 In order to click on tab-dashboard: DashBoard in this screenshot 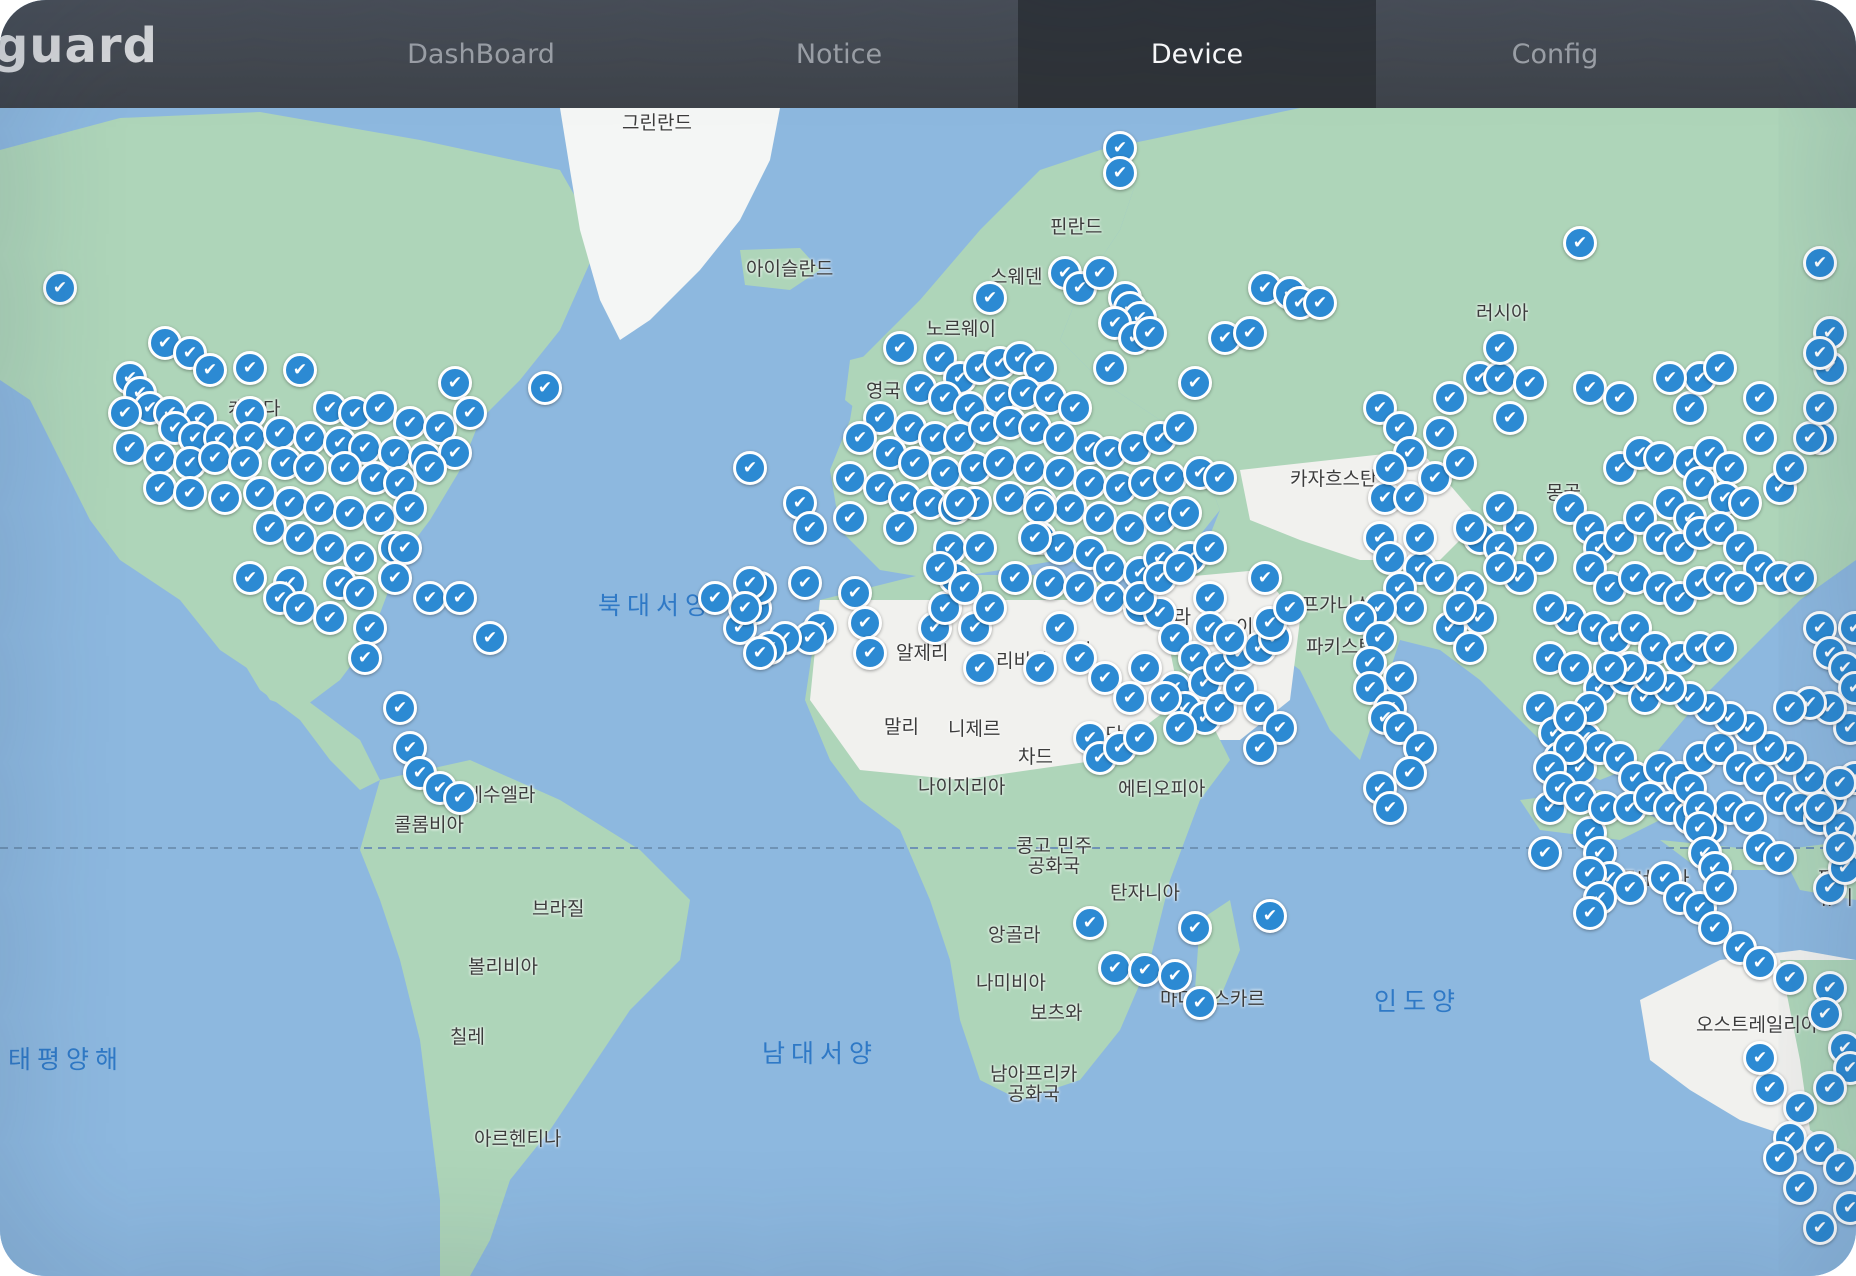, I will do `click(481, 54)`.